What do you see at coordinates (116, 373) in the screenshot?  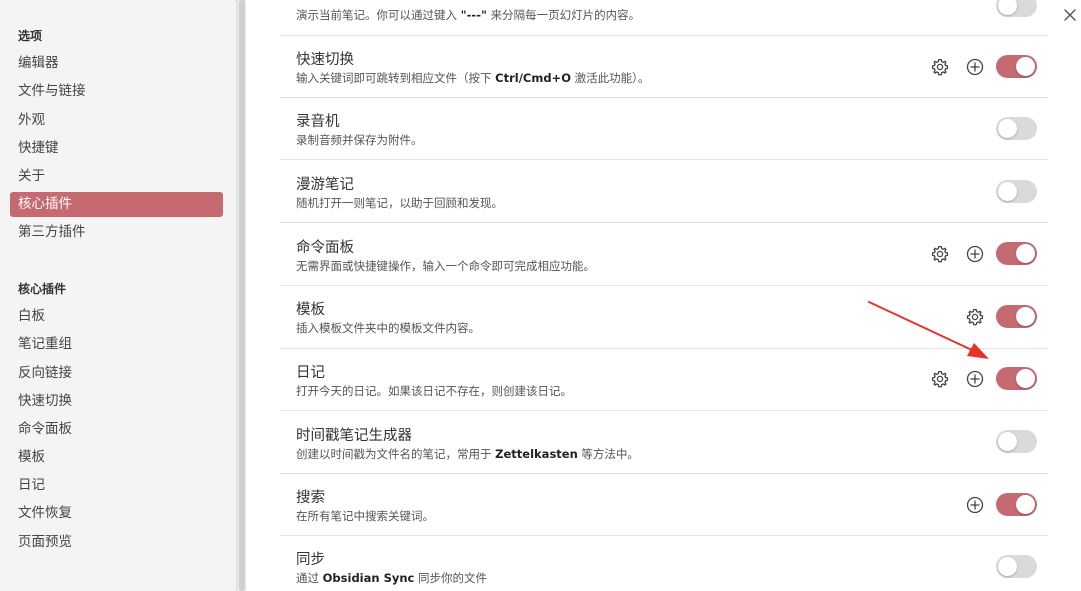 I see `sidebar-item-backlinks: 反向链接` at bounding box center [116, 373].